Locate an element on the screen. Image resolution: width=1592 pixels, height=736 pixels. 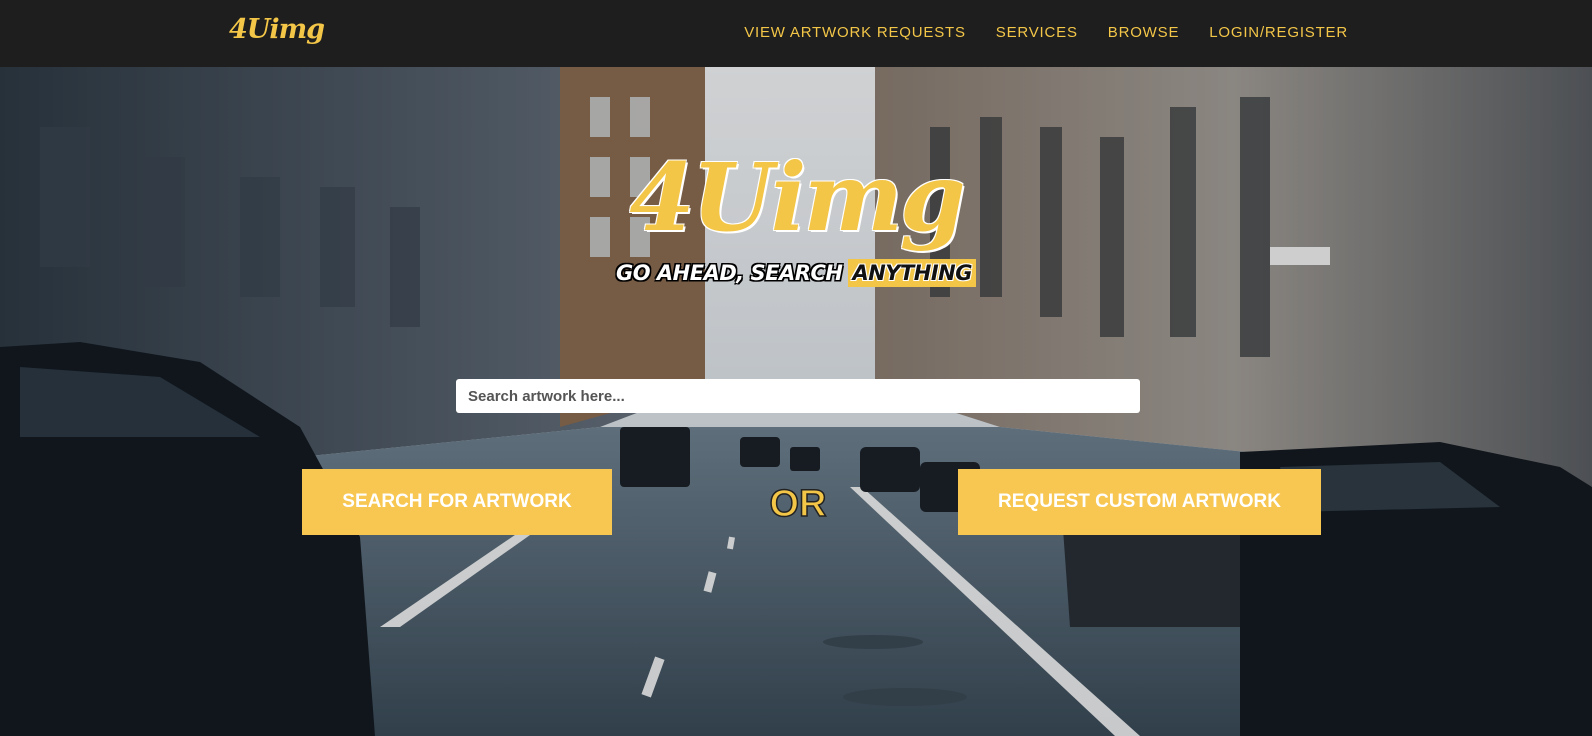
search-input is located at coordinates (798, 396).